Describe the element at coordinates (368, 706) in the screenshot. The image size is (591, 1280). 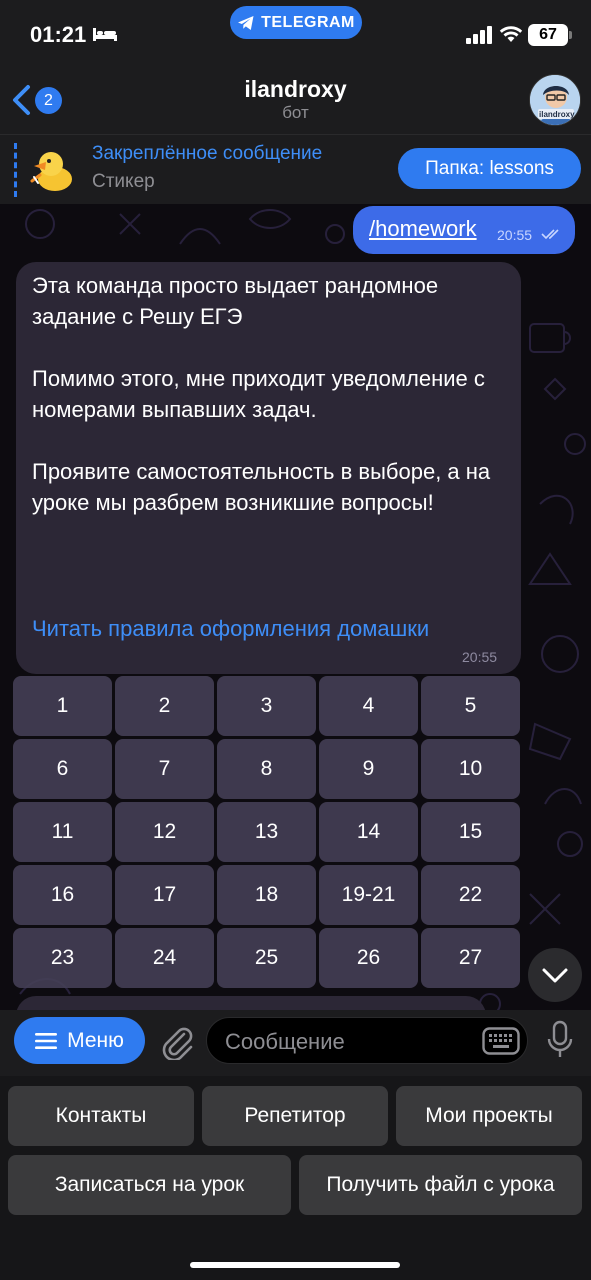
I see `task-button: 4` at that location.